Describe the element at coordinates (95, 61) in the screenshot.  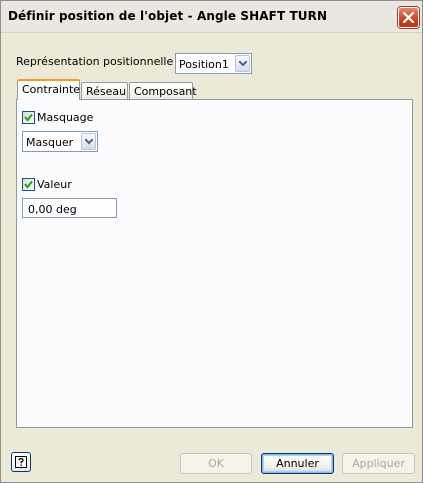
I see `representation-label: Représentation positionnelle` at that location.